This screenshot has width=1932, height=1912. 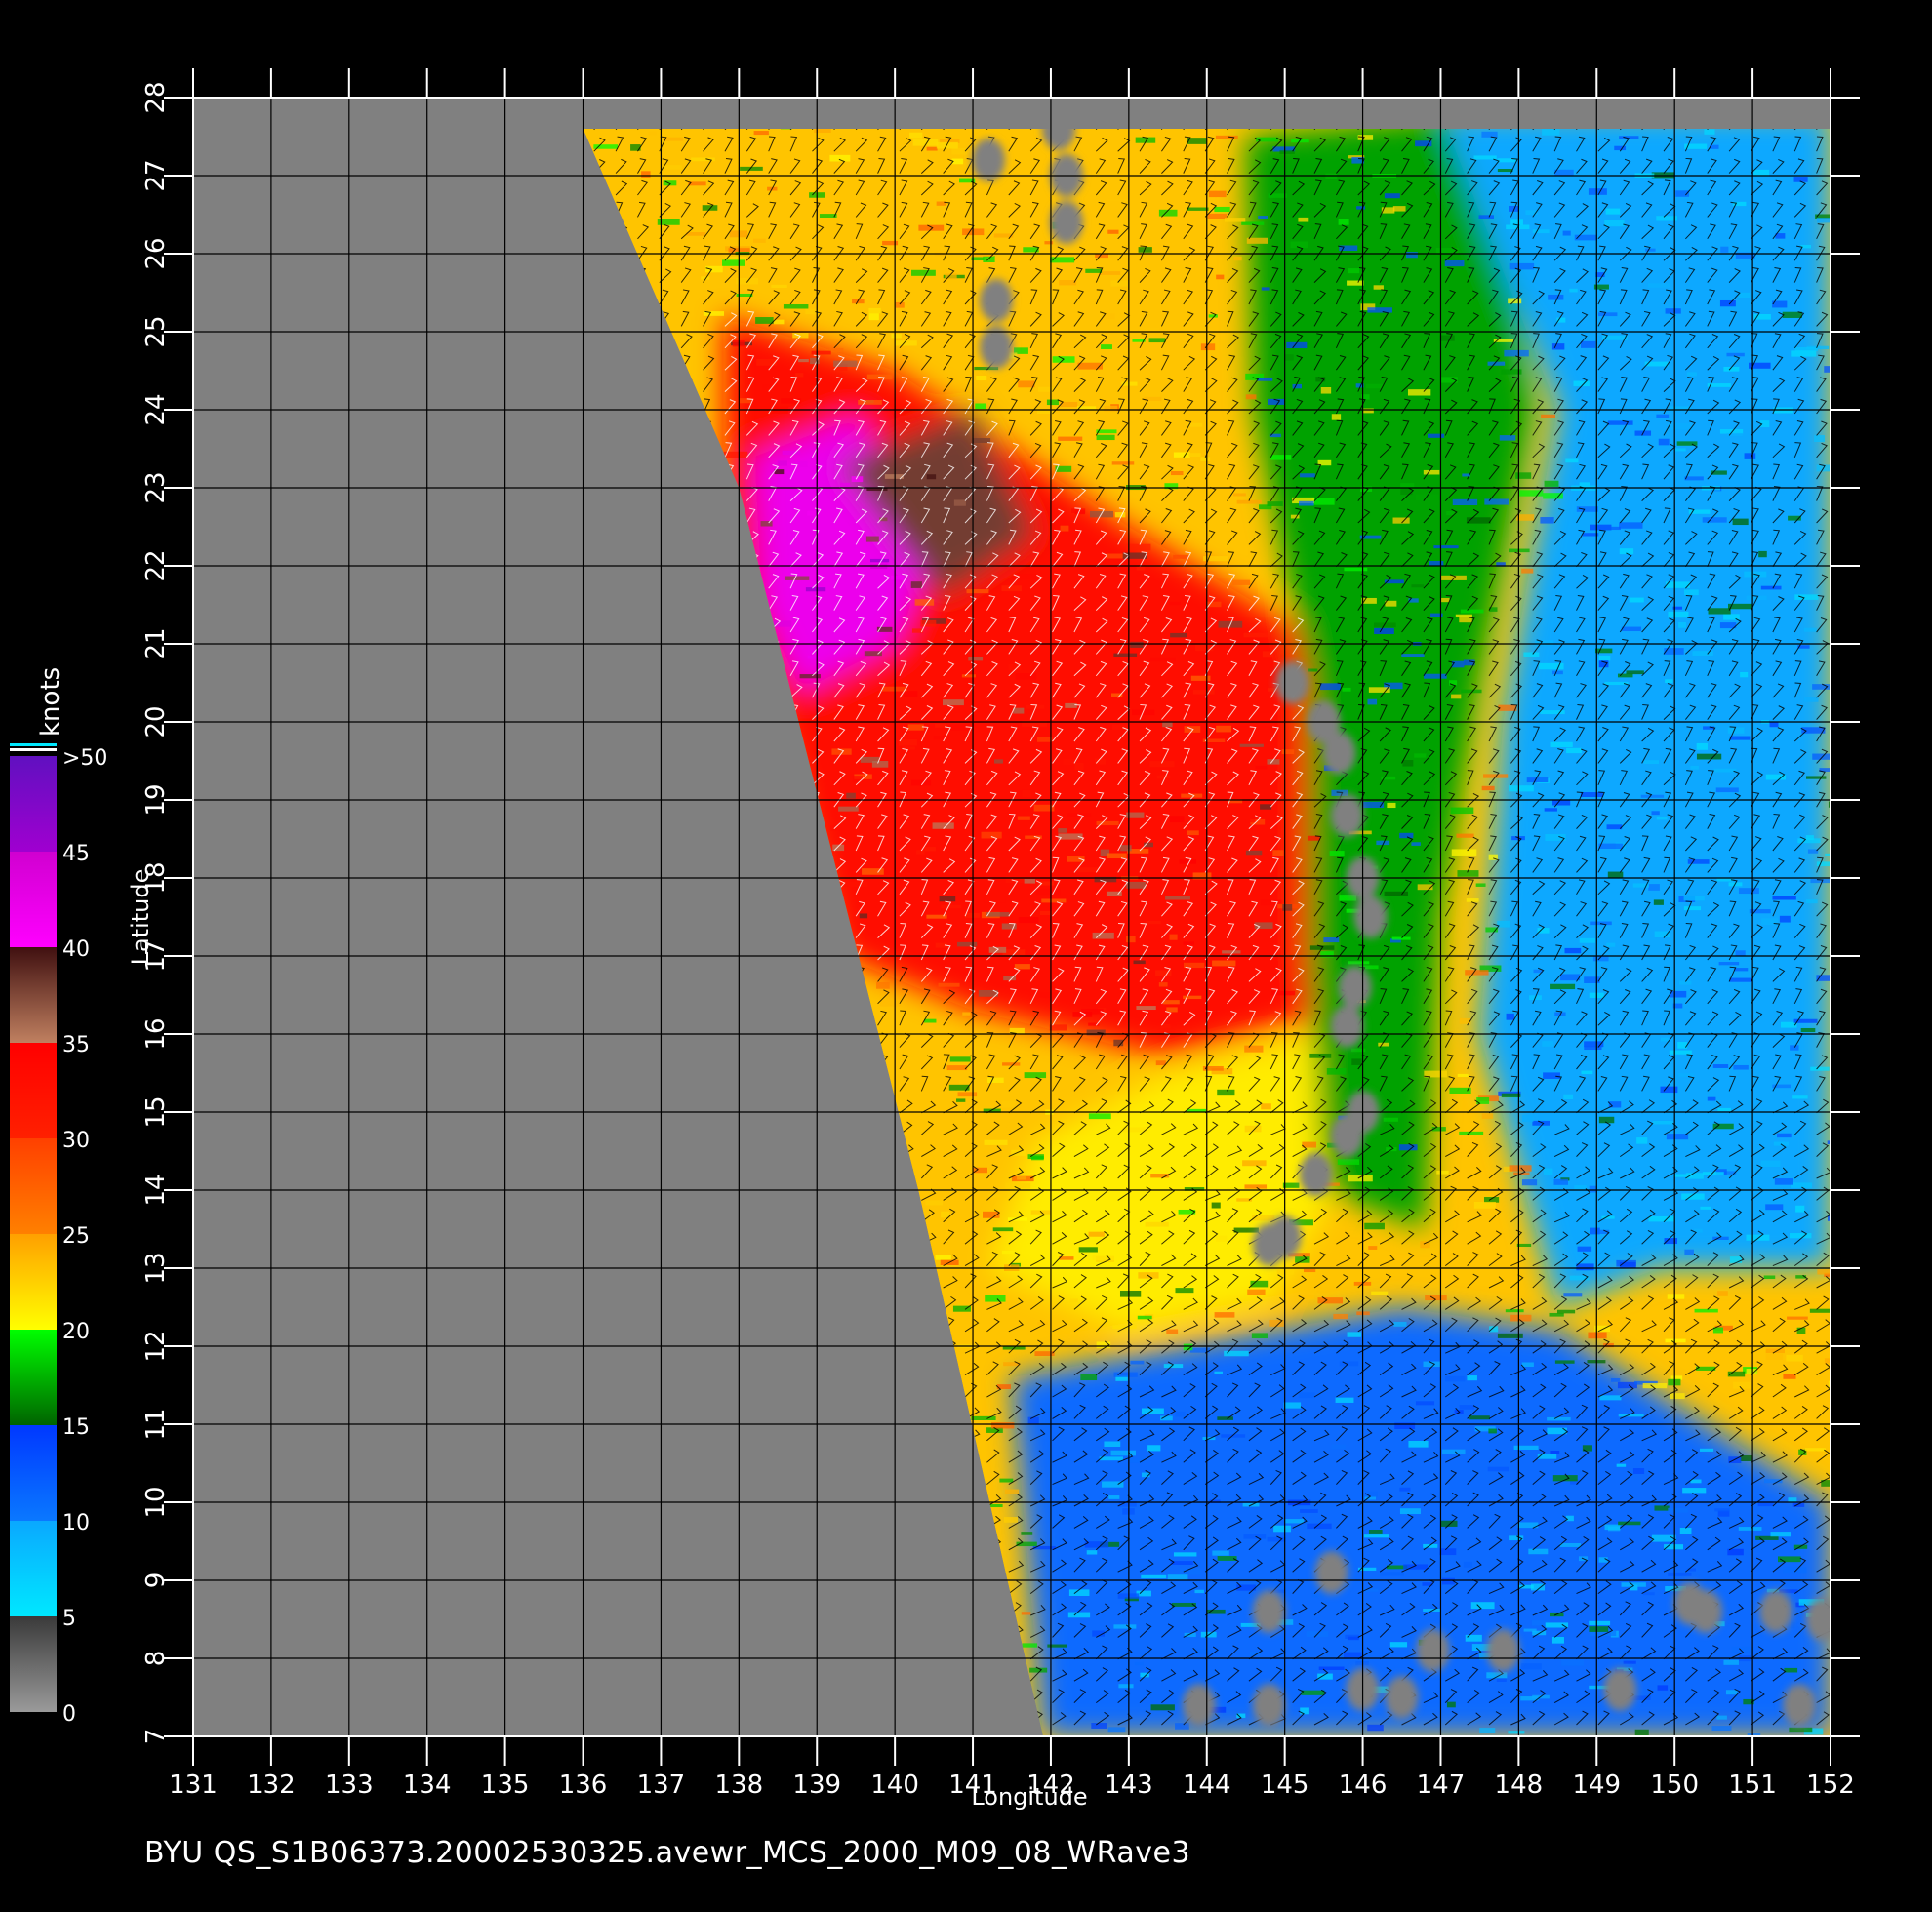 What do you see at coordinates (156, 1659) in the screenshot?
I see `latitude-tick-label: 8` at bounding box center [156, 1659].